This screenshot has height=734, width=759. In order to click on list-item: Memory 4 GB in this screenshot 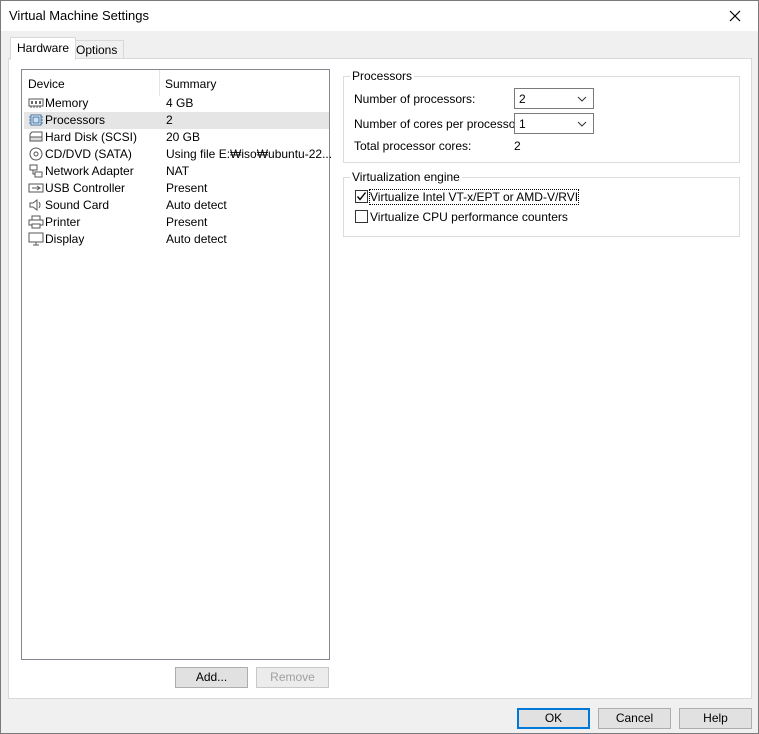, I will do `click(176, 103)`.